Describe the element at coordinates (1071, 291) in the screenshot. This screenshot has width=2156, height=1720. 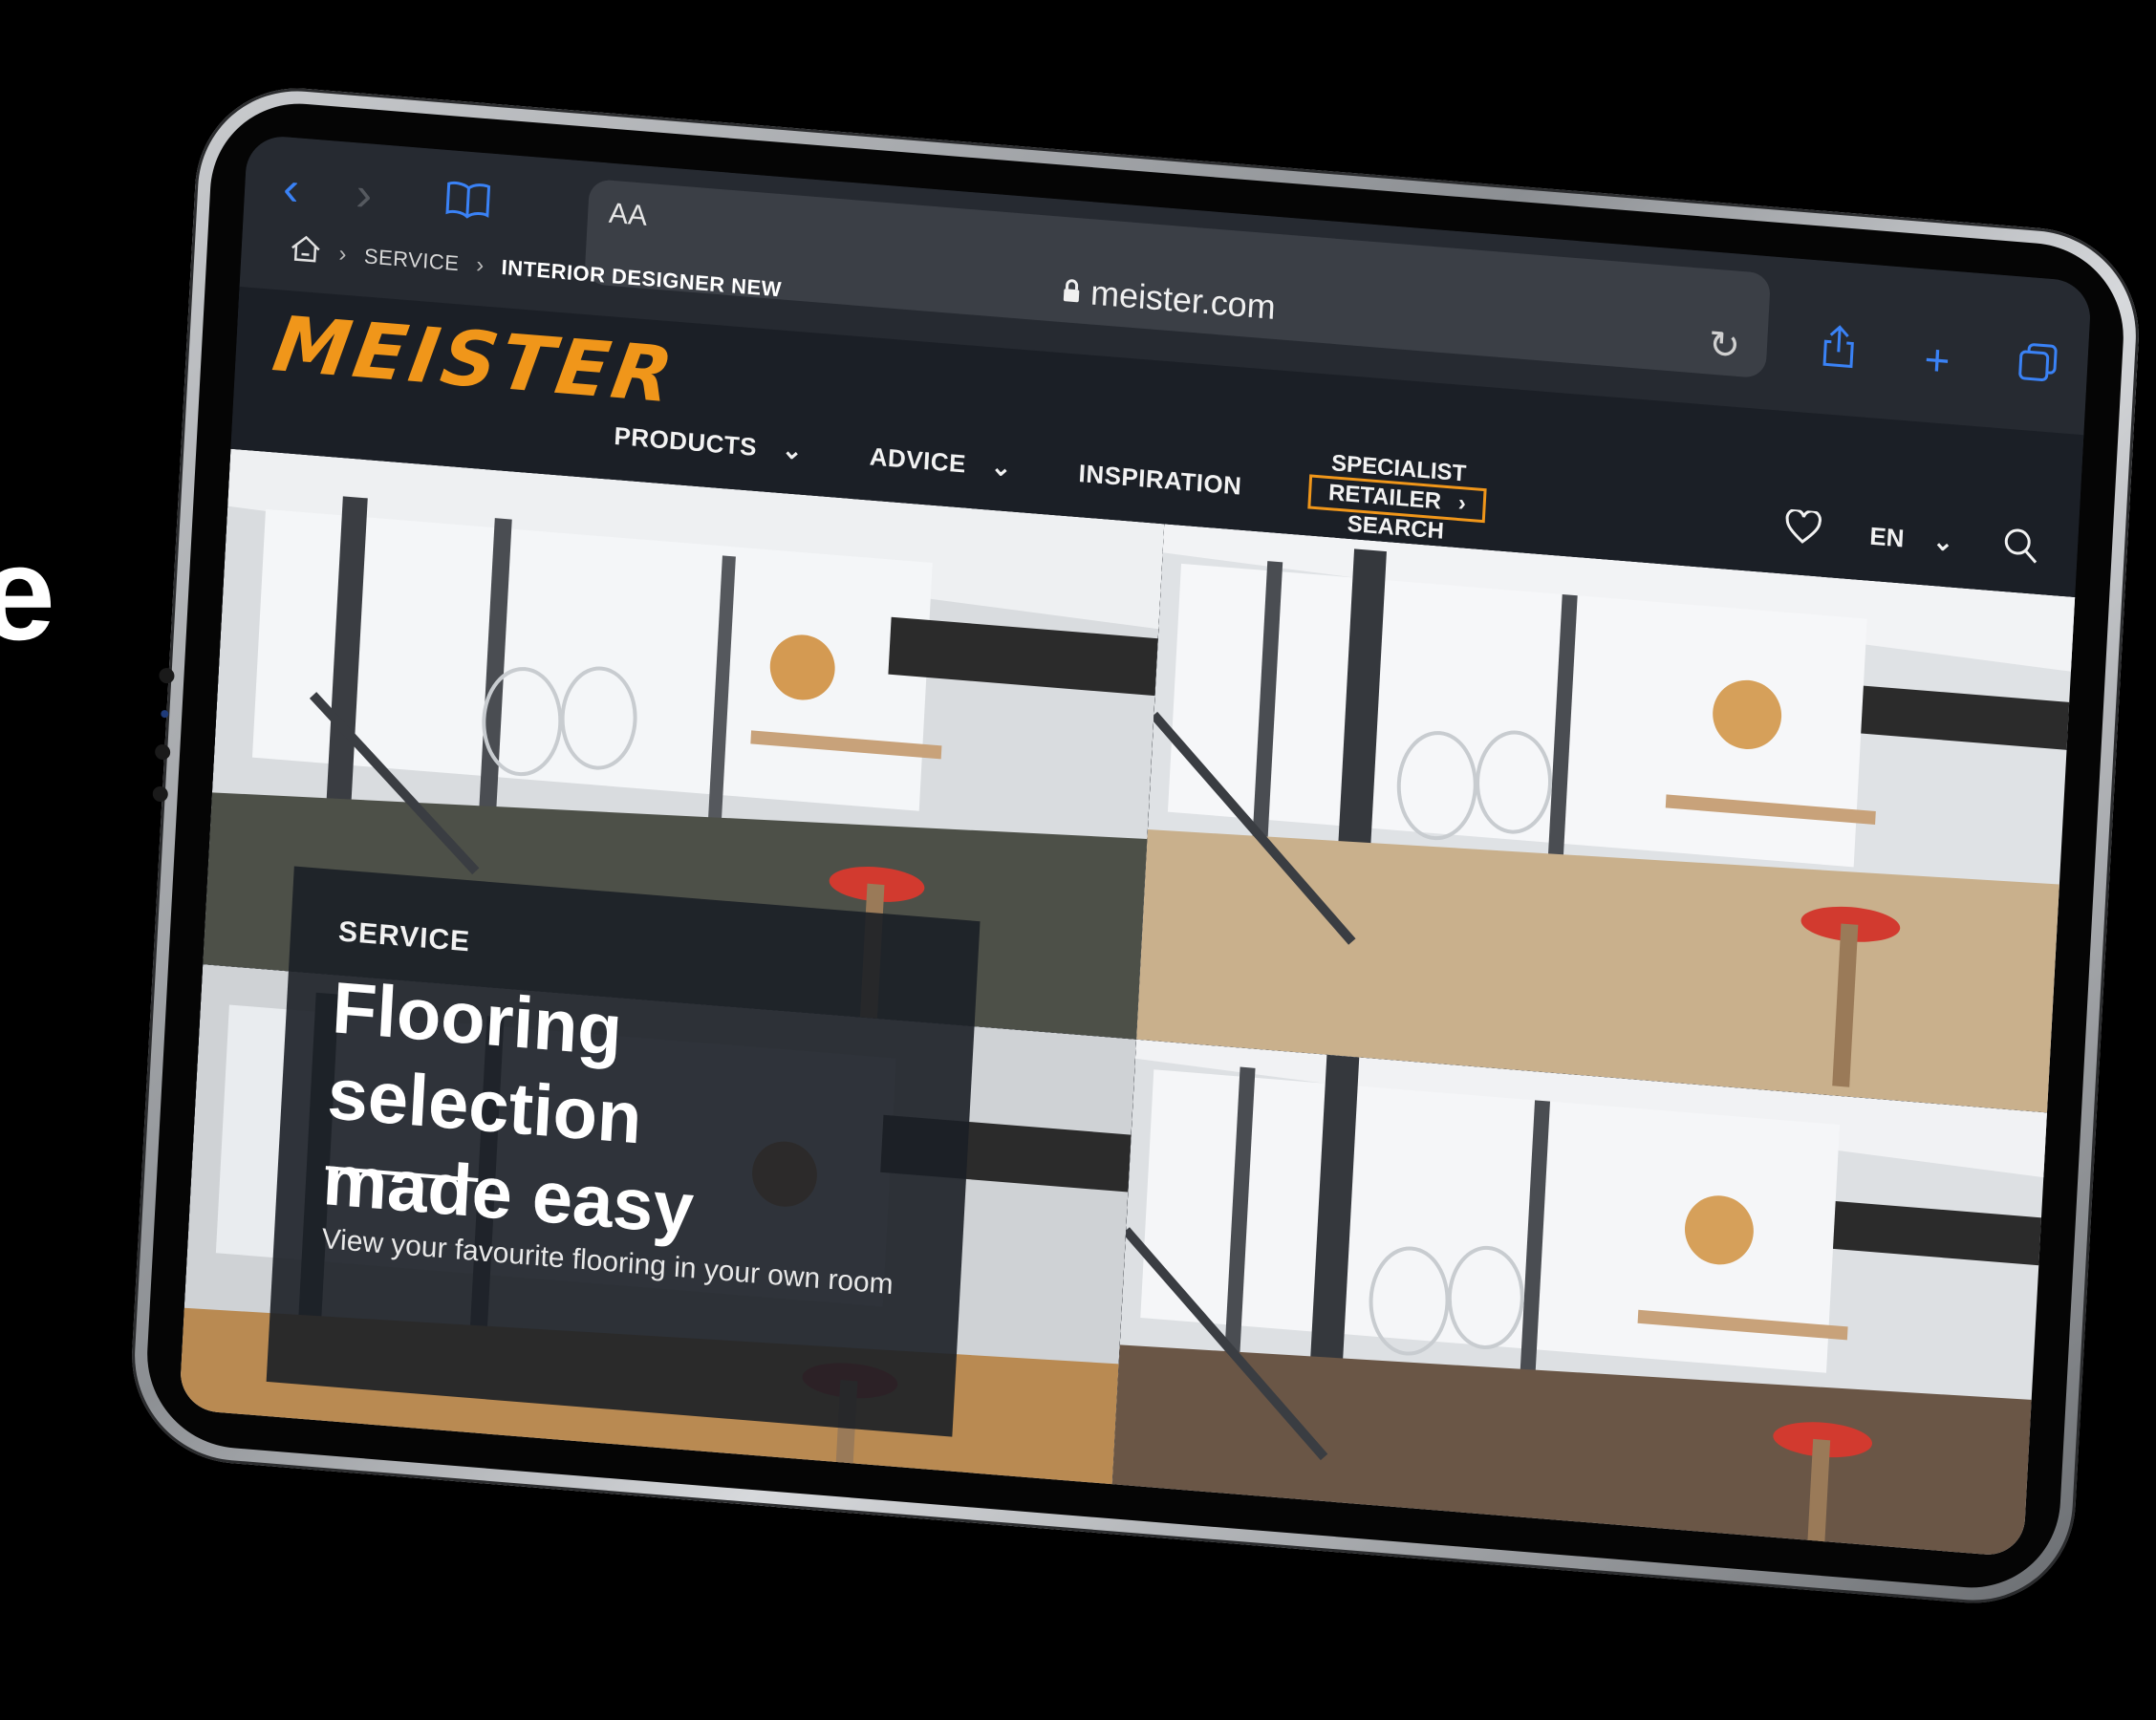
I see `lock-icon` at that location.